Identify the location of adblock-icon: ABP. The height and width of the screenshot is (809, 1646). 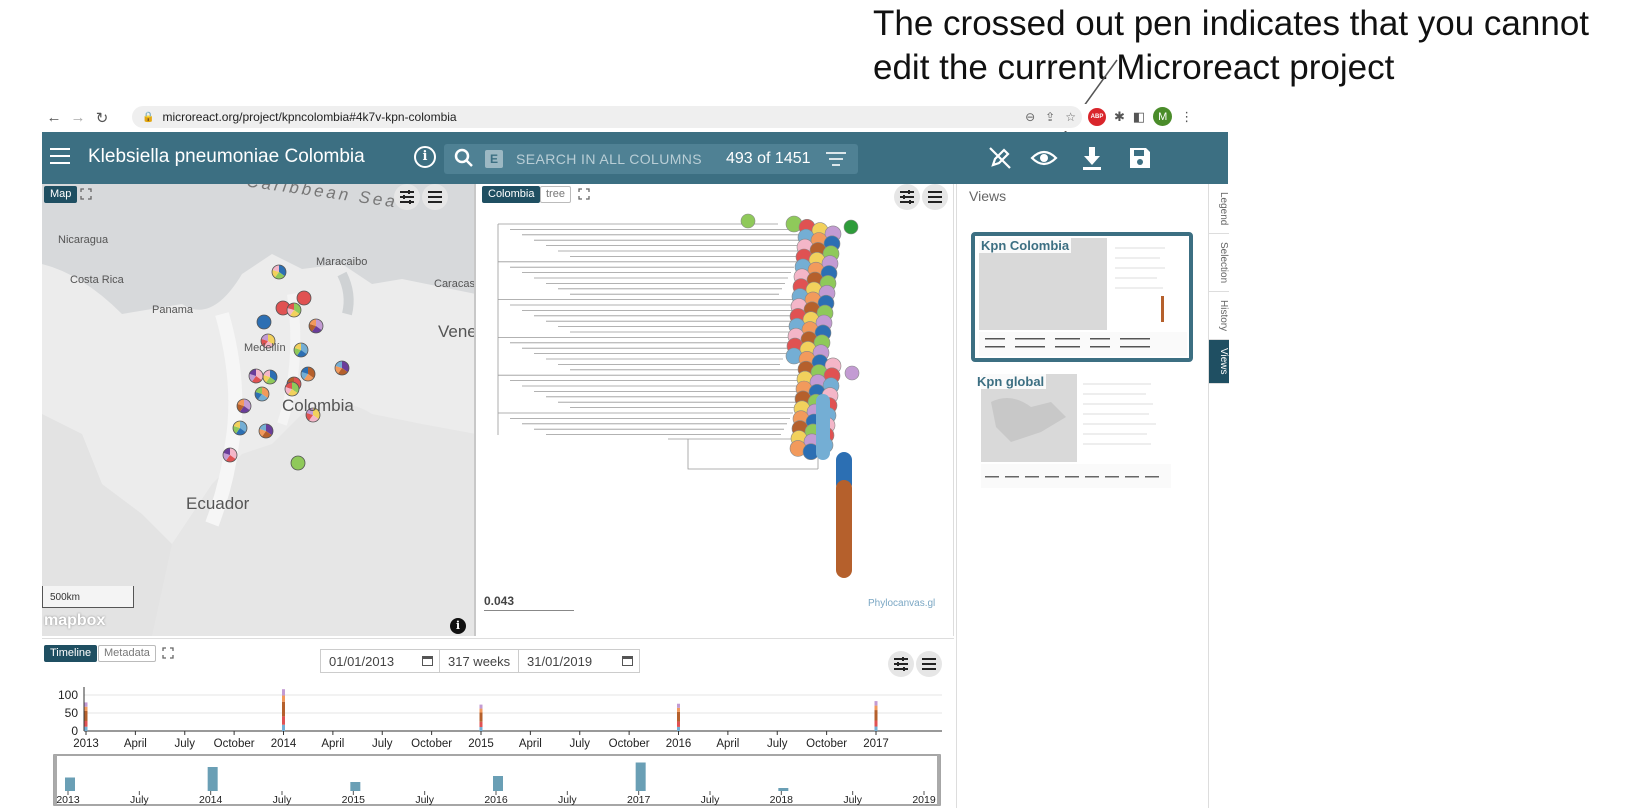
(1097, 116).